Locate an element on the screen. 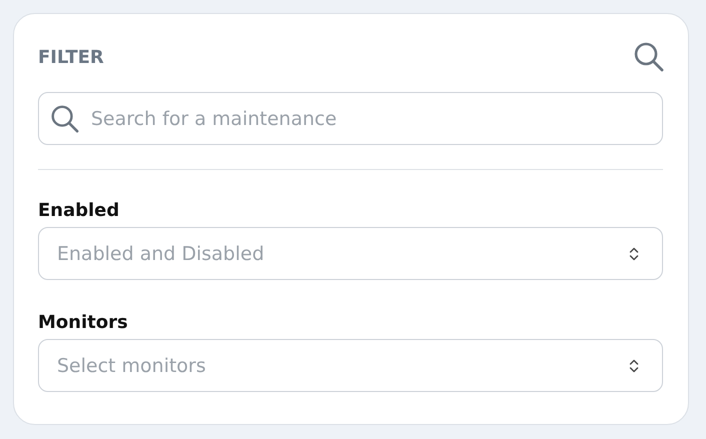  select-field: Select monitors is located at coordinates (350, 365).